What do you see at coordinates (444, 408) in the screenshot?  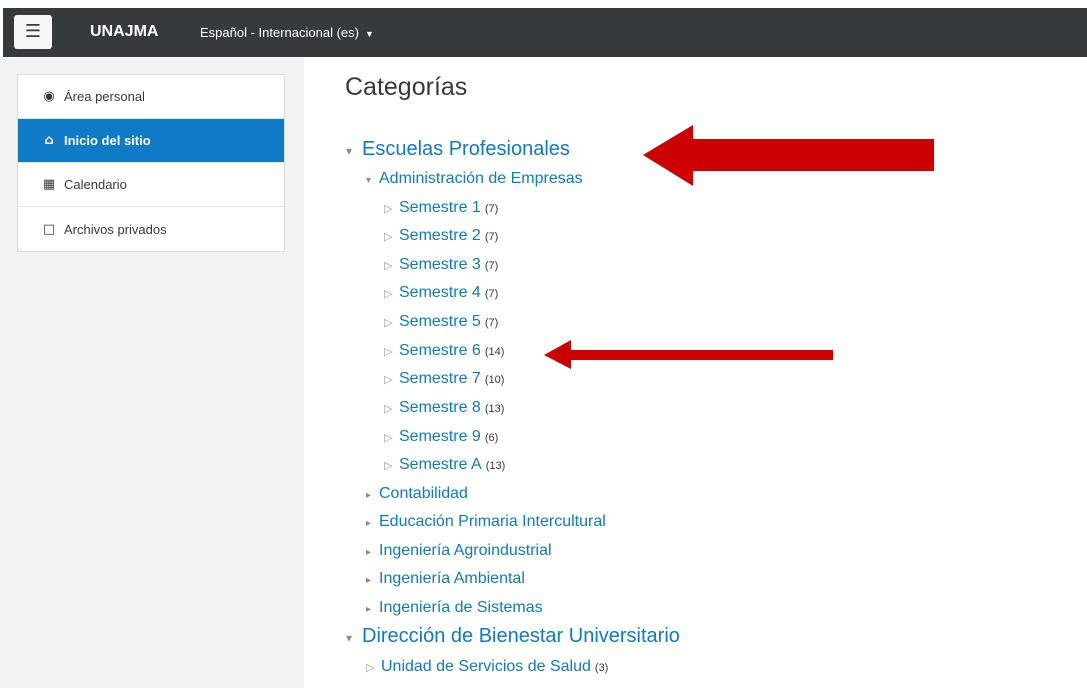 I see `category-semestre-8: ▷ Semestre 8 (13)` at bounding box center [444, 408].